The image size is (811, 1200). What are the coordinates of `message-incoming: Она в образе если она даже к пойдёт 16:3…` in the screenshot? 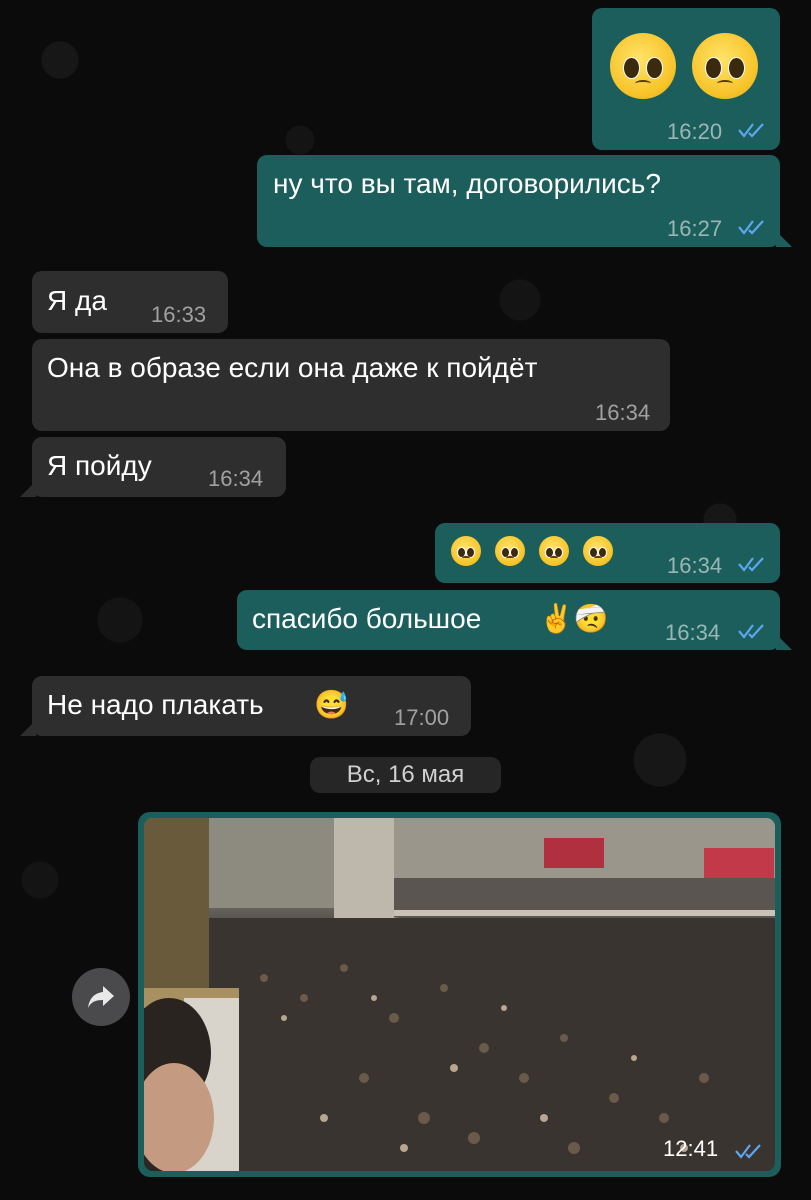 It's located at (351, 385).